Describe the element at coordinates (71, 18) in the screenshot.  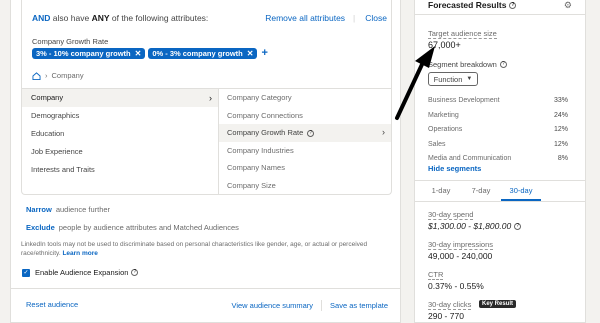
I see `header-text: also have` at that location.